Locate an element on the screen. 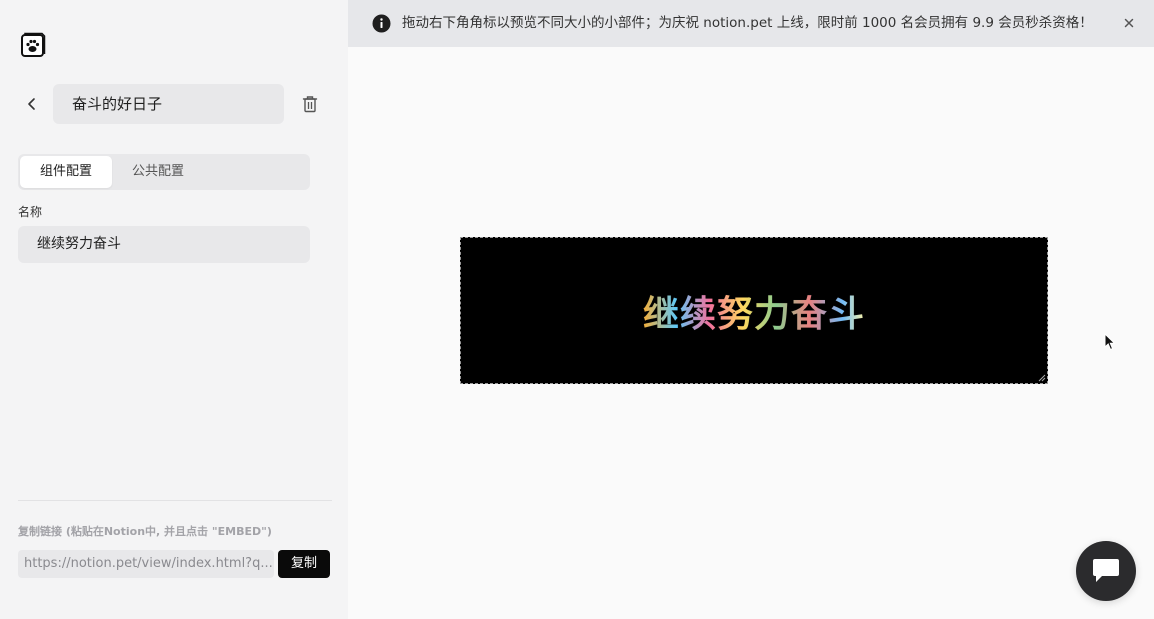 The image size is (1154, 619). widget-preview-text: 继续努力奋斗 is located at coordinates (754, 311).